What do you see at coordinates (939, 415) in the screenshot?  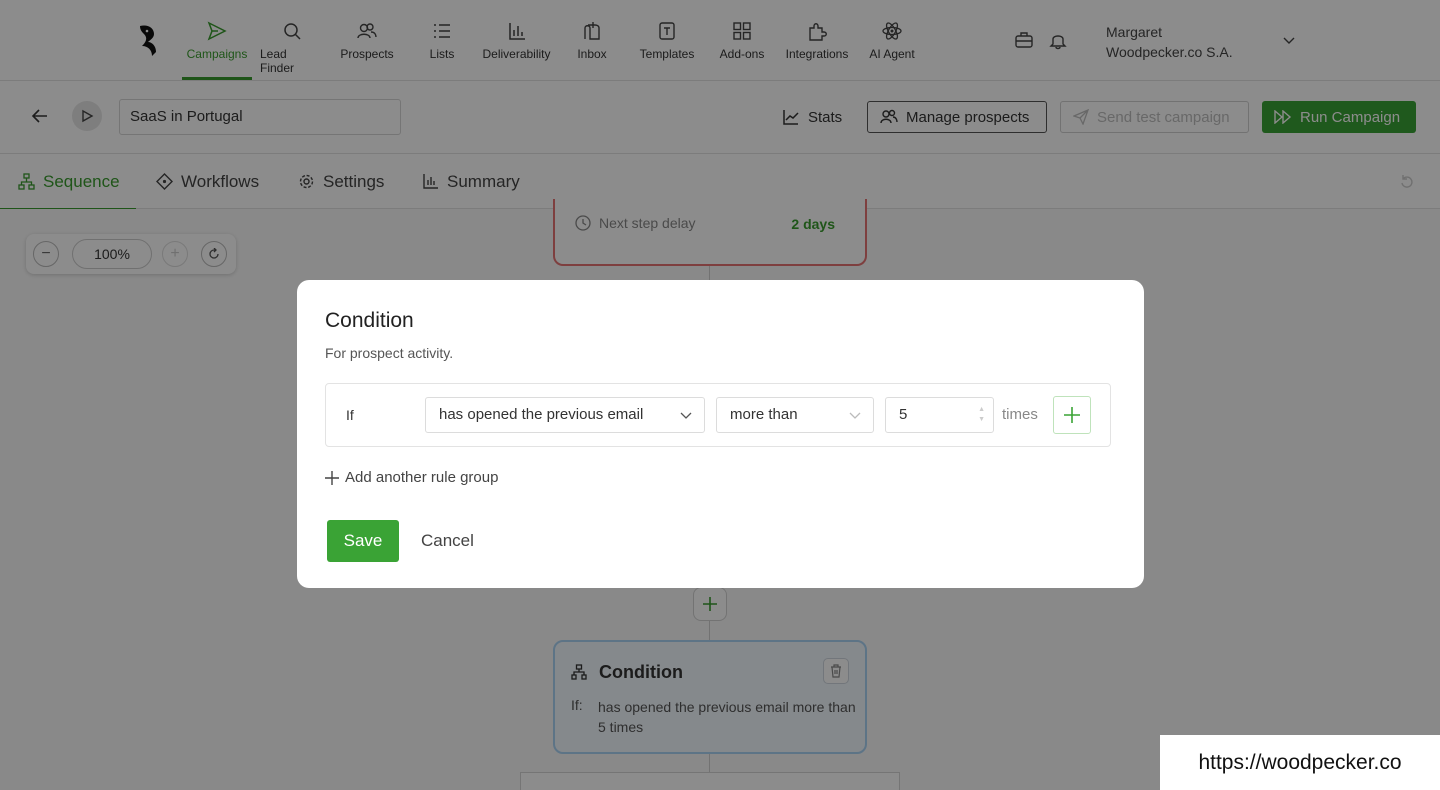 I see `count-input: 5 ▲ ▼` at bounding box center [939, 415].